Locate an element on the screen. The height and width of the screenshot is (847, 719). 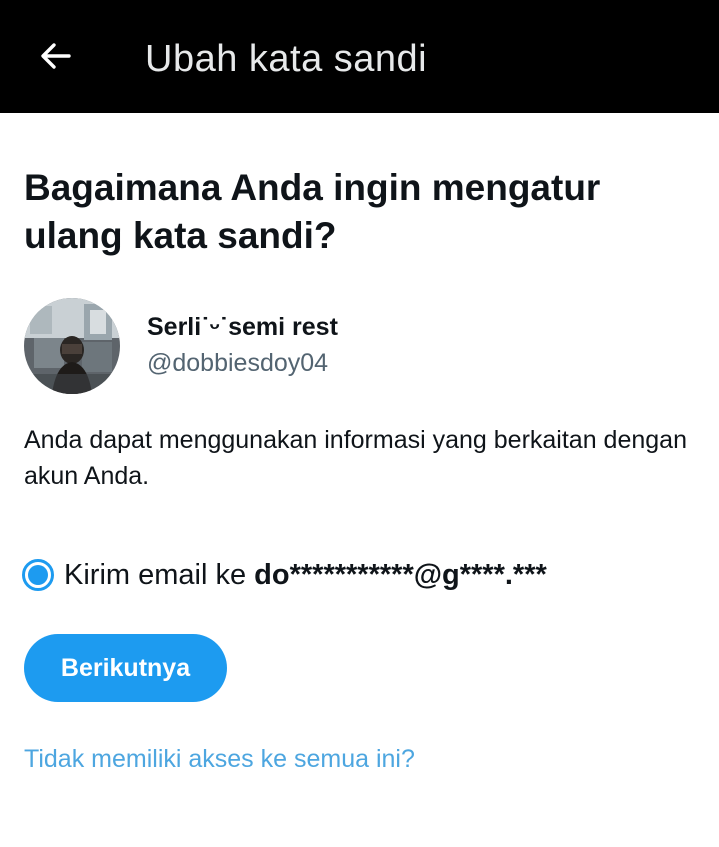
email-option-prefix: Kirim email ke is located at coordinates (155, 575).